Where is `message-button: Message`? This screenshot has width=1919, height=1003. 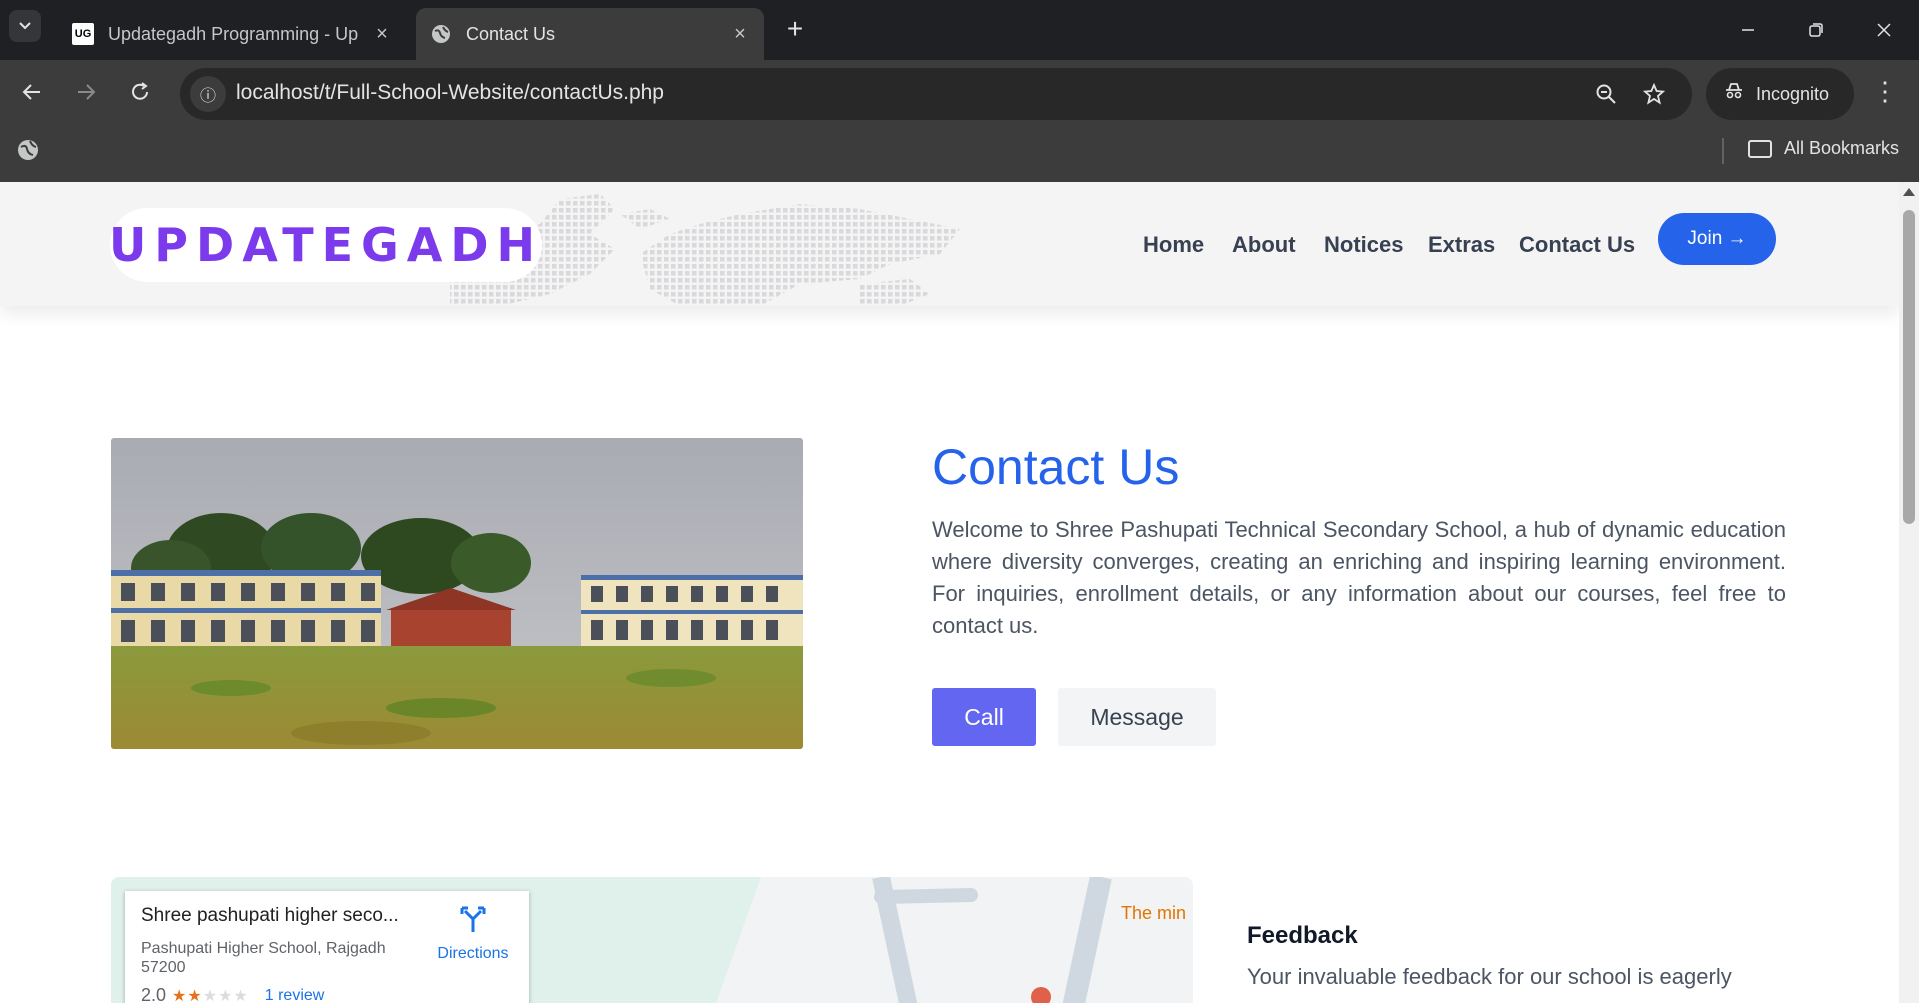 message-button: Message is located at coordinates (1137, 717).